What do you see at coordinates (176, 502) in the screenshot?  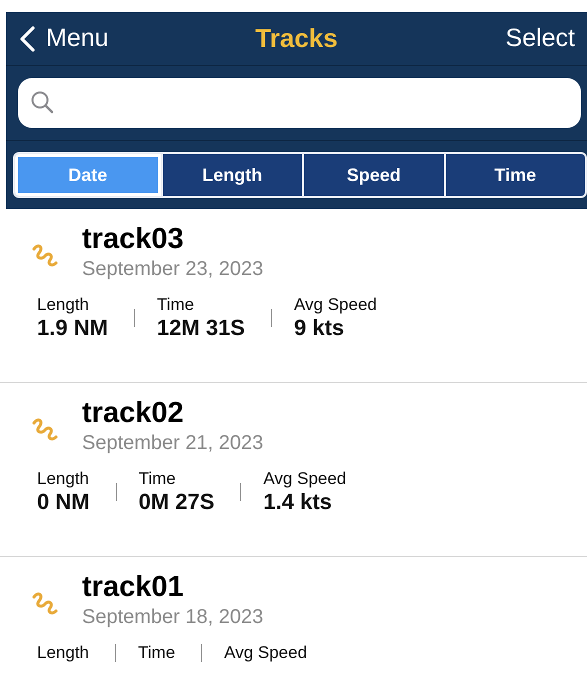 I see `stat-value: 0M 27S` at bounding box center [176, 502].